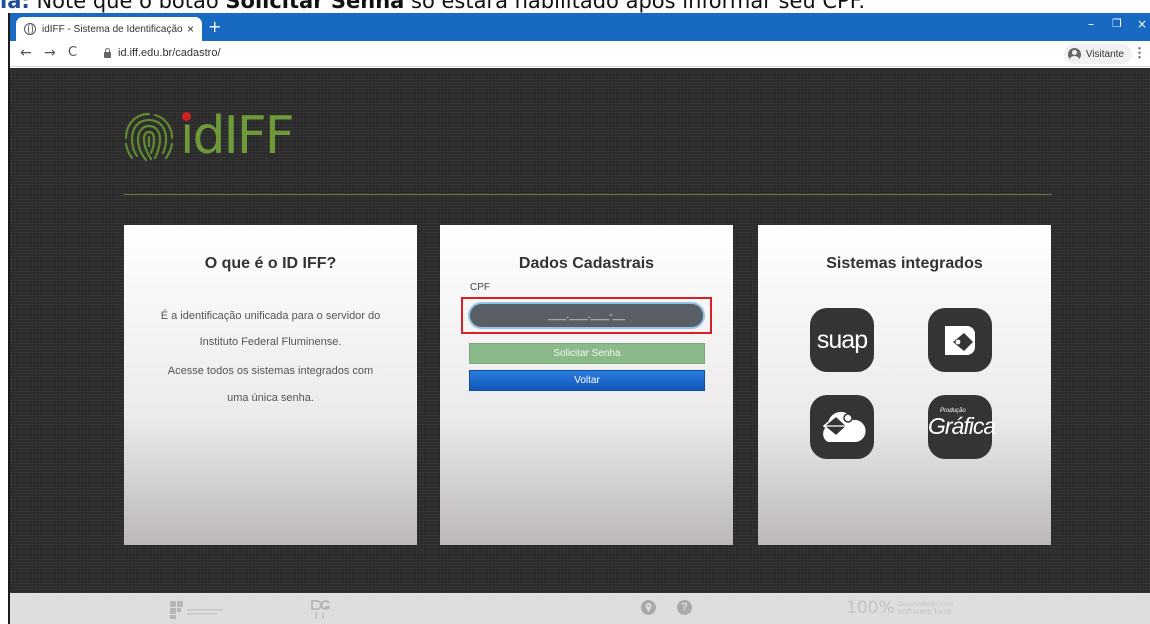 The height and width of the screenshot is (624, 1150). Describe the element at coordinates (480, 287) in the screenshot. I see `cpf-label: CPF` at that location.